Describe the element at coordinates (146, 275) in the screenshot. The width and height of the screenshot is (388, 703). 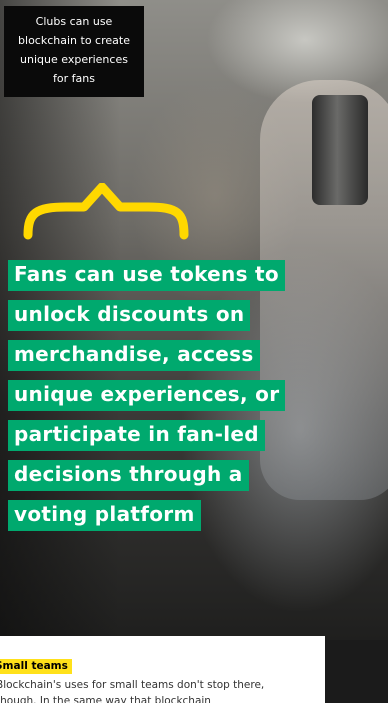
I see `quote-line: Fans can use tokens to` at that location.